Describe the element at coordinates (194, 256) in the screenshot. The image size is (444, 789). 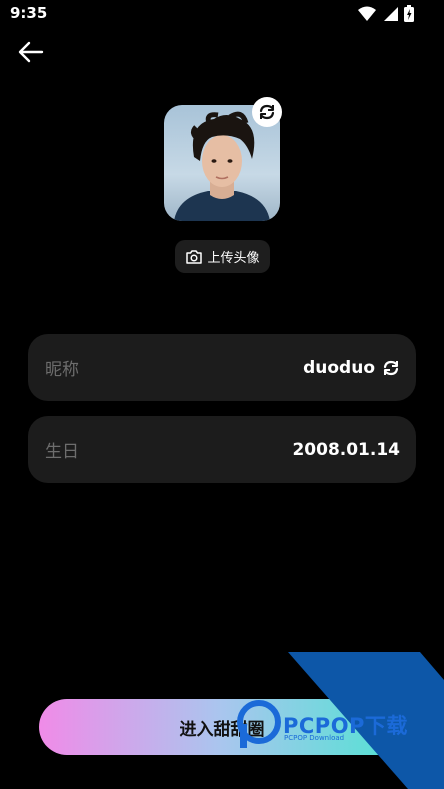
I see `camera-icon` at that location.